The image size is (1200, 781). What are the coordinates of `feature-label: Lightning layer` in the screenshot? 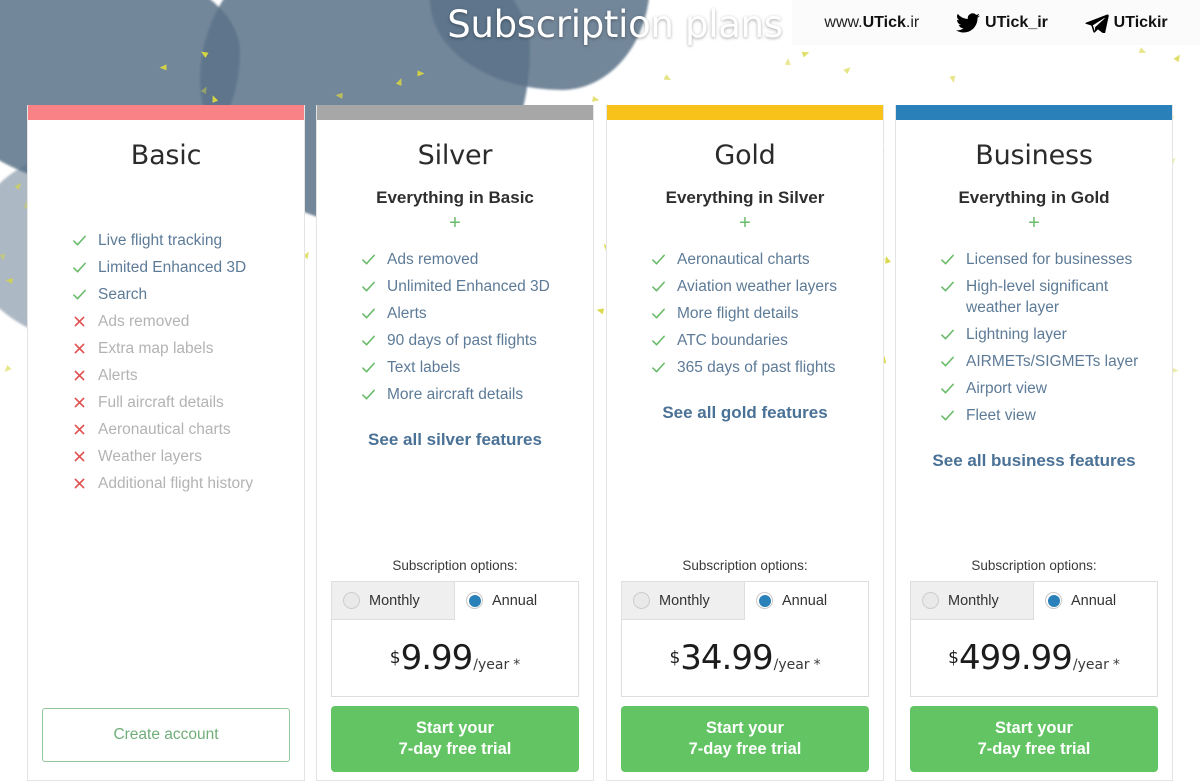 It's located at (1016, 334).